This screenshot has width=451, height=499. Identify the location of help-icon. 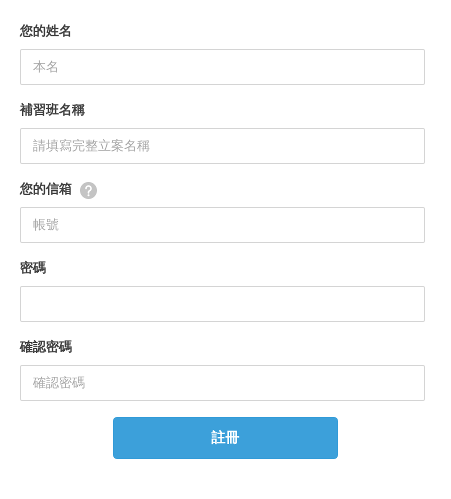
(88, 190).